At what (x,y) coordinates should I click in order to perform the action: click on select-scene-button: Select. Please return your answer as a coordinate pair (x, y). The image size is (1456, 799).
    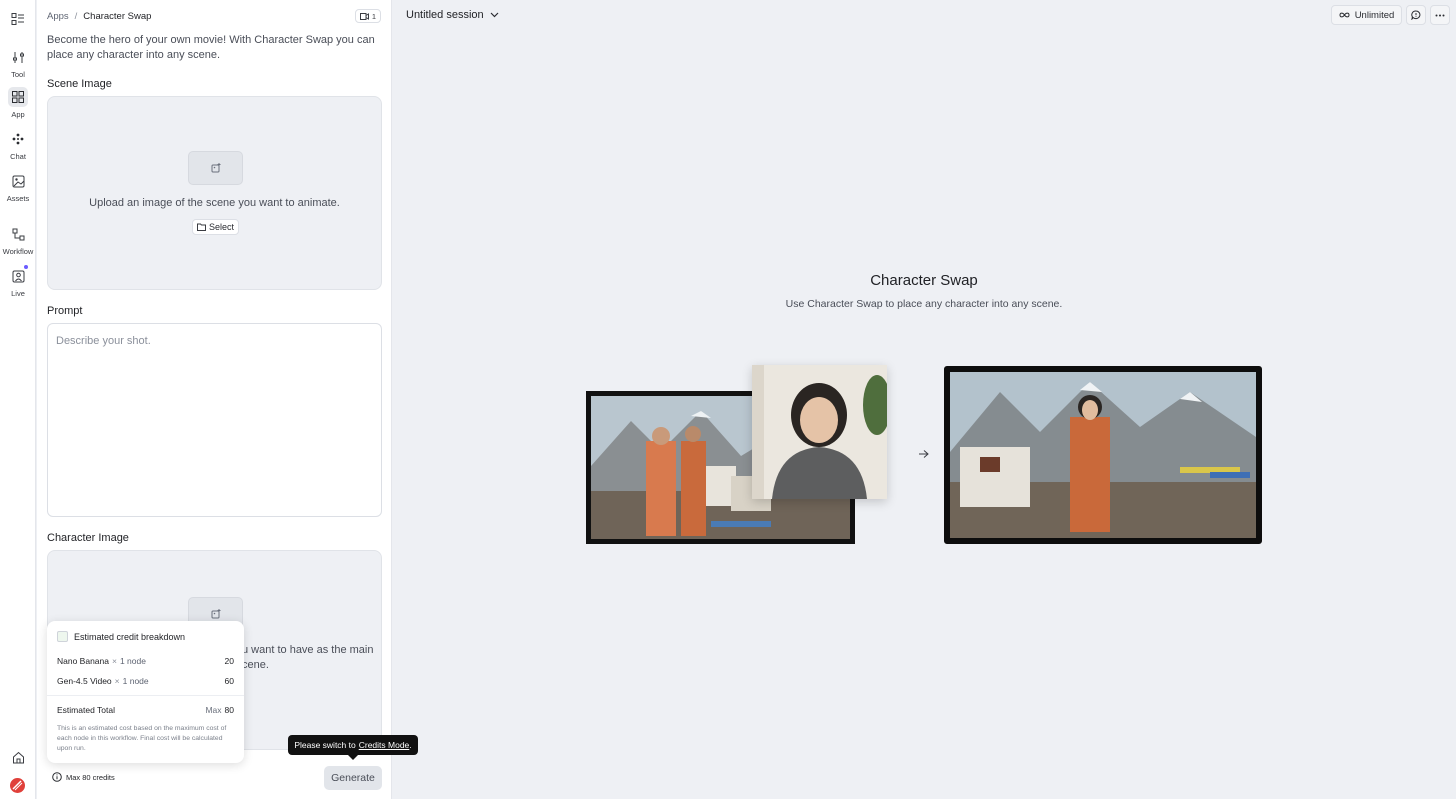
    Looking at the image, I should click on (215, 227).